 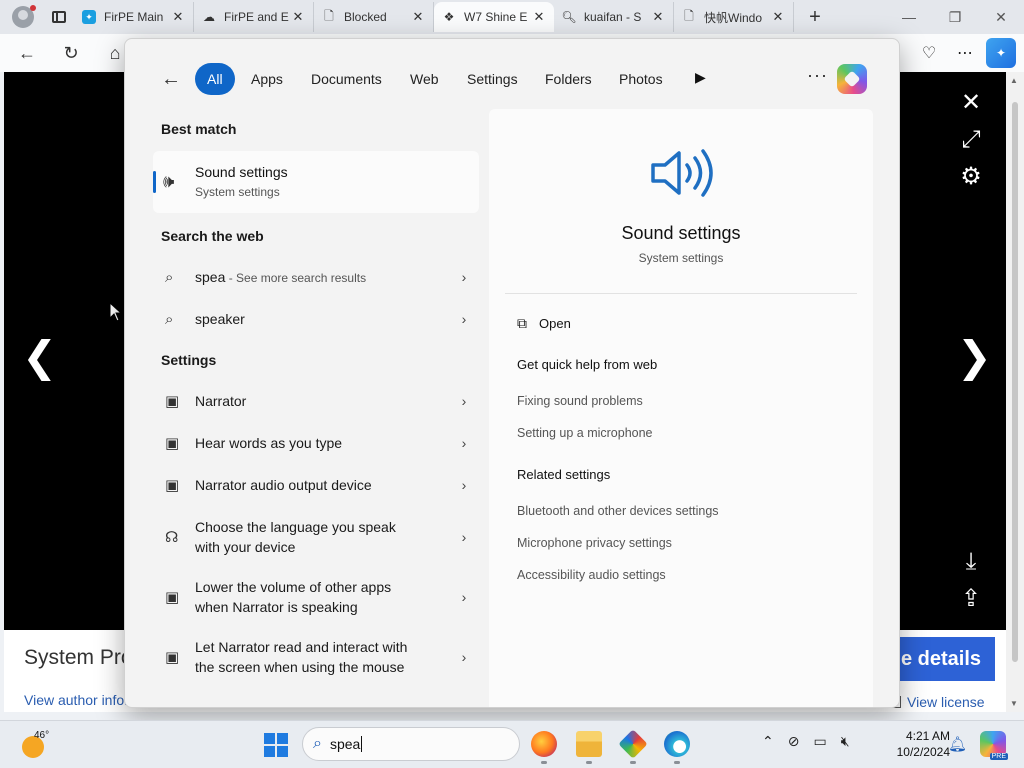 What do you see at coordinates (316, 182) in the screenshot?
I see `best-match-item: 🕪︎ Sound settings System settings` at bounding box center [316, 182].